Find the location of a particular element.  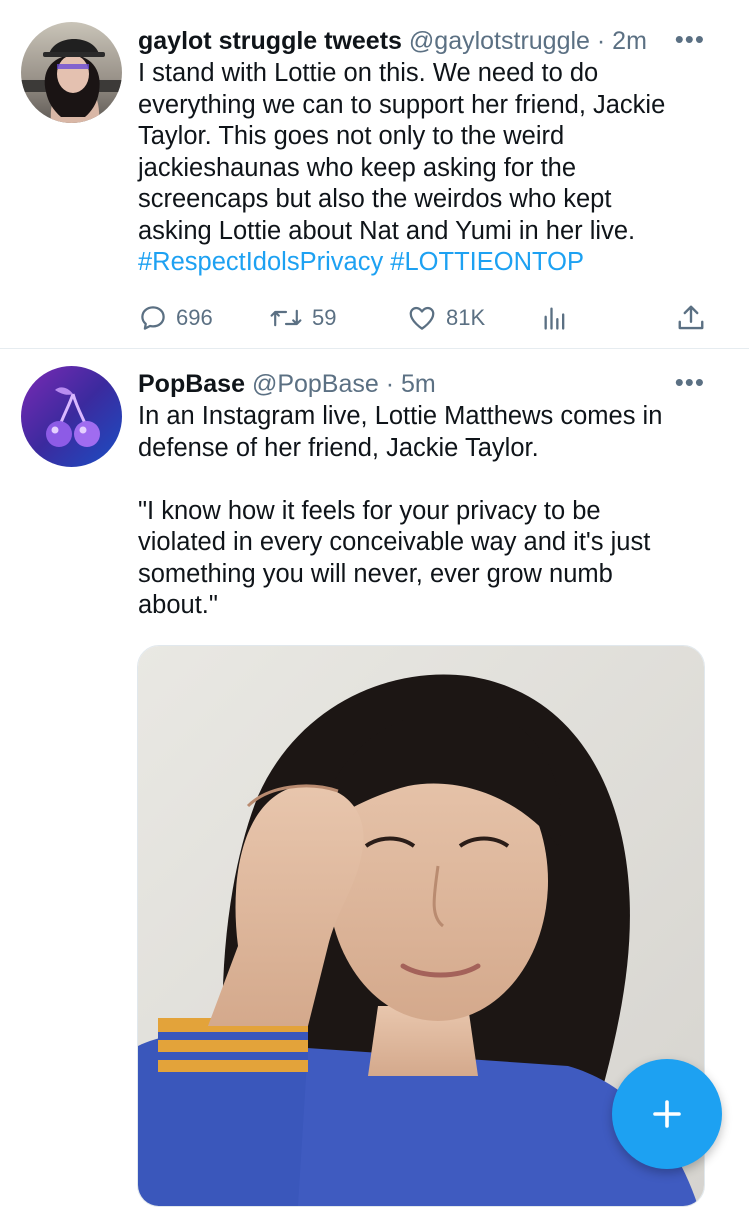

bar-chart-icon is located at coordinates (554, 318).